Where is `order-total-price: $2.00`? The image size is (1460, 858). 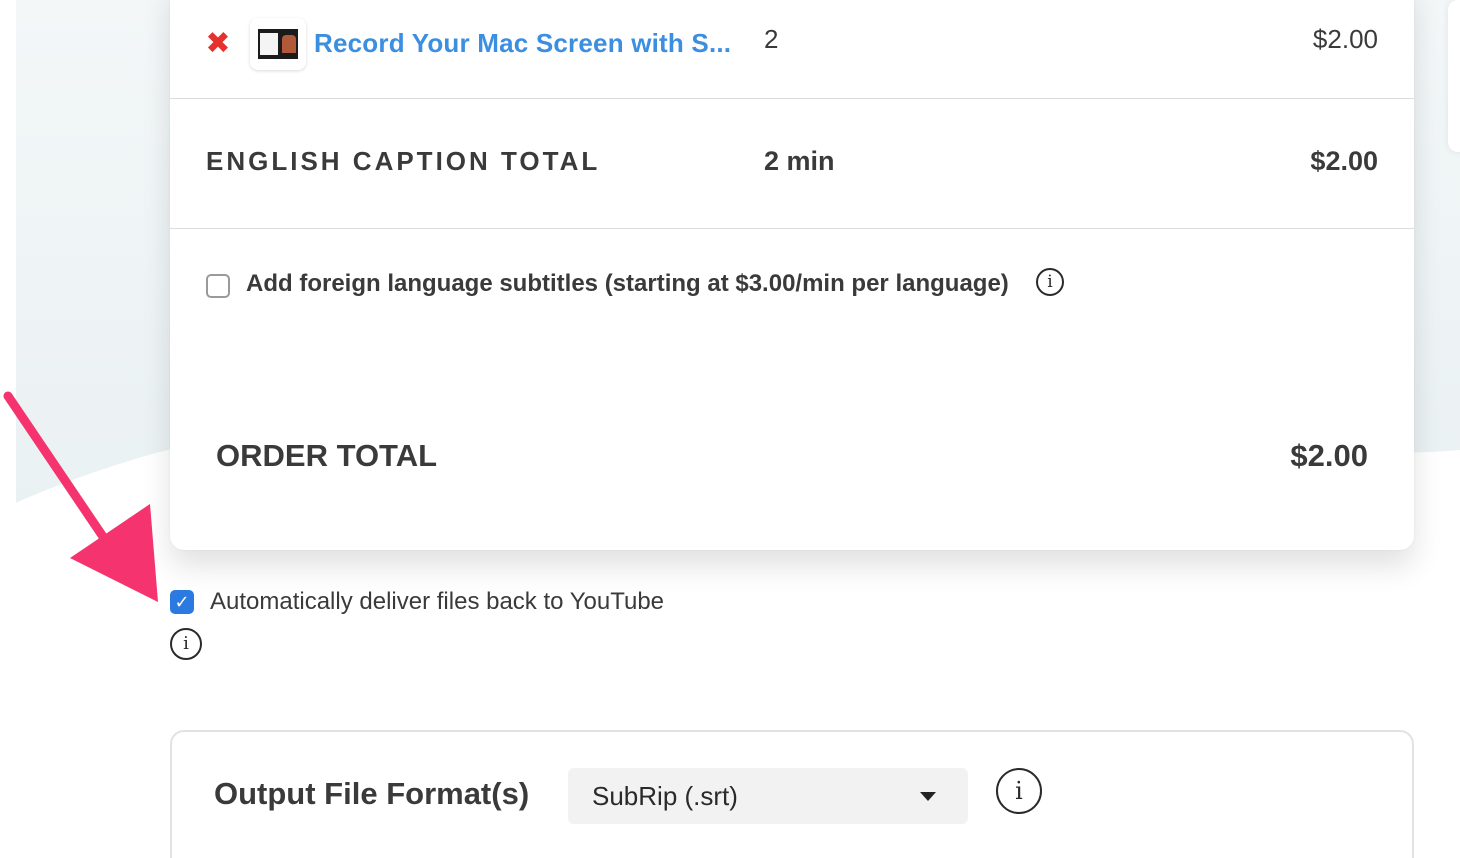
order-total-price: $2.00 is located at coordinates (1329, 455).